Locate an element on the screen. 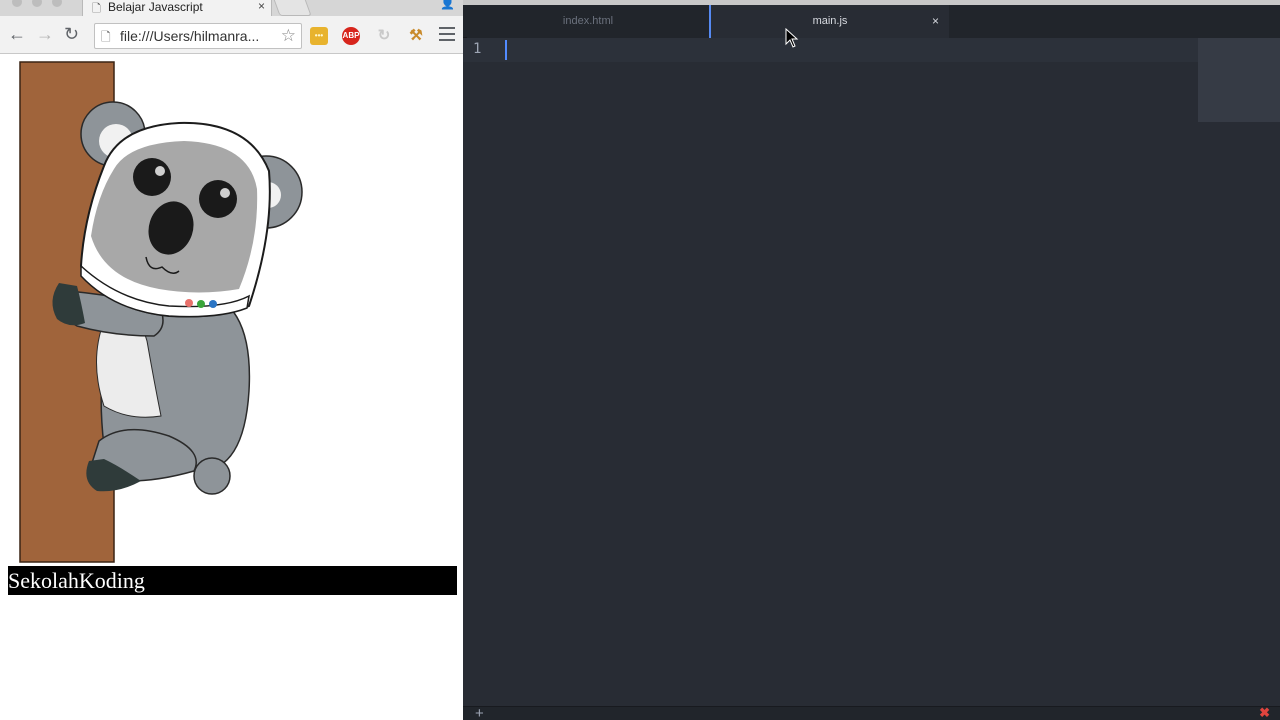 The height and width of the screenshot is (720, 1280). profile-icon: 👤 is located at coordinates (447, 5).